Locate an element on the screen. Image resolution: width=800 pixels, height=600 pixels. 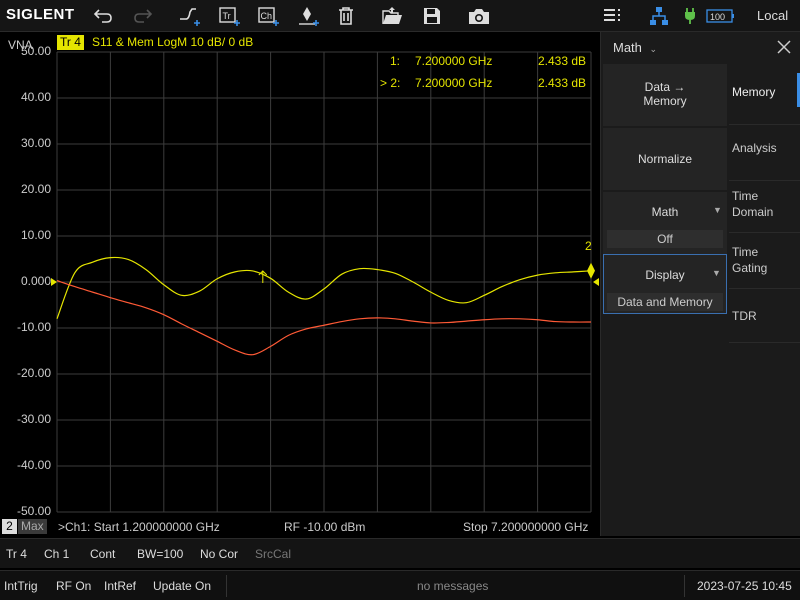
svg-text: Ch is located at coordinates (267, 16).